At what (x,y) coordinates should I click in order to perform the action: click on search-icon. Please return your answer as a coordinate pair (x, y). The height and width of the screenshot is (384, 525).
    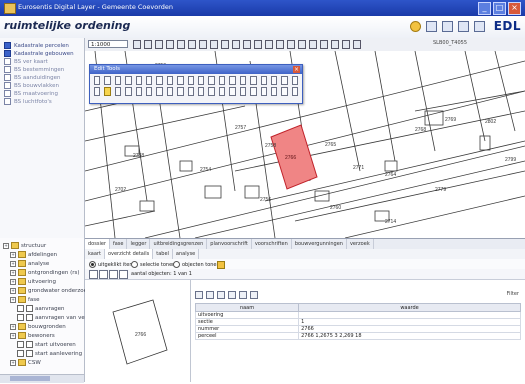
    Looking at the image, I should click on (269, 44).